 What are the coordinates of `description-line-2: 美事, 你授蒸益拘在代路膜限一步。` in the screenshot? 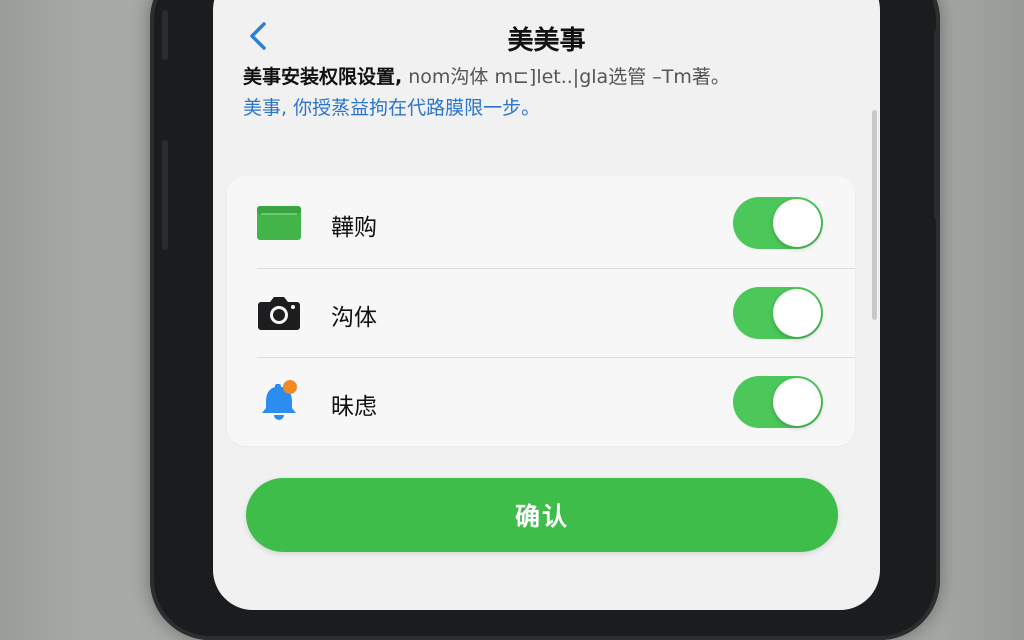 It's located at (392, 108).